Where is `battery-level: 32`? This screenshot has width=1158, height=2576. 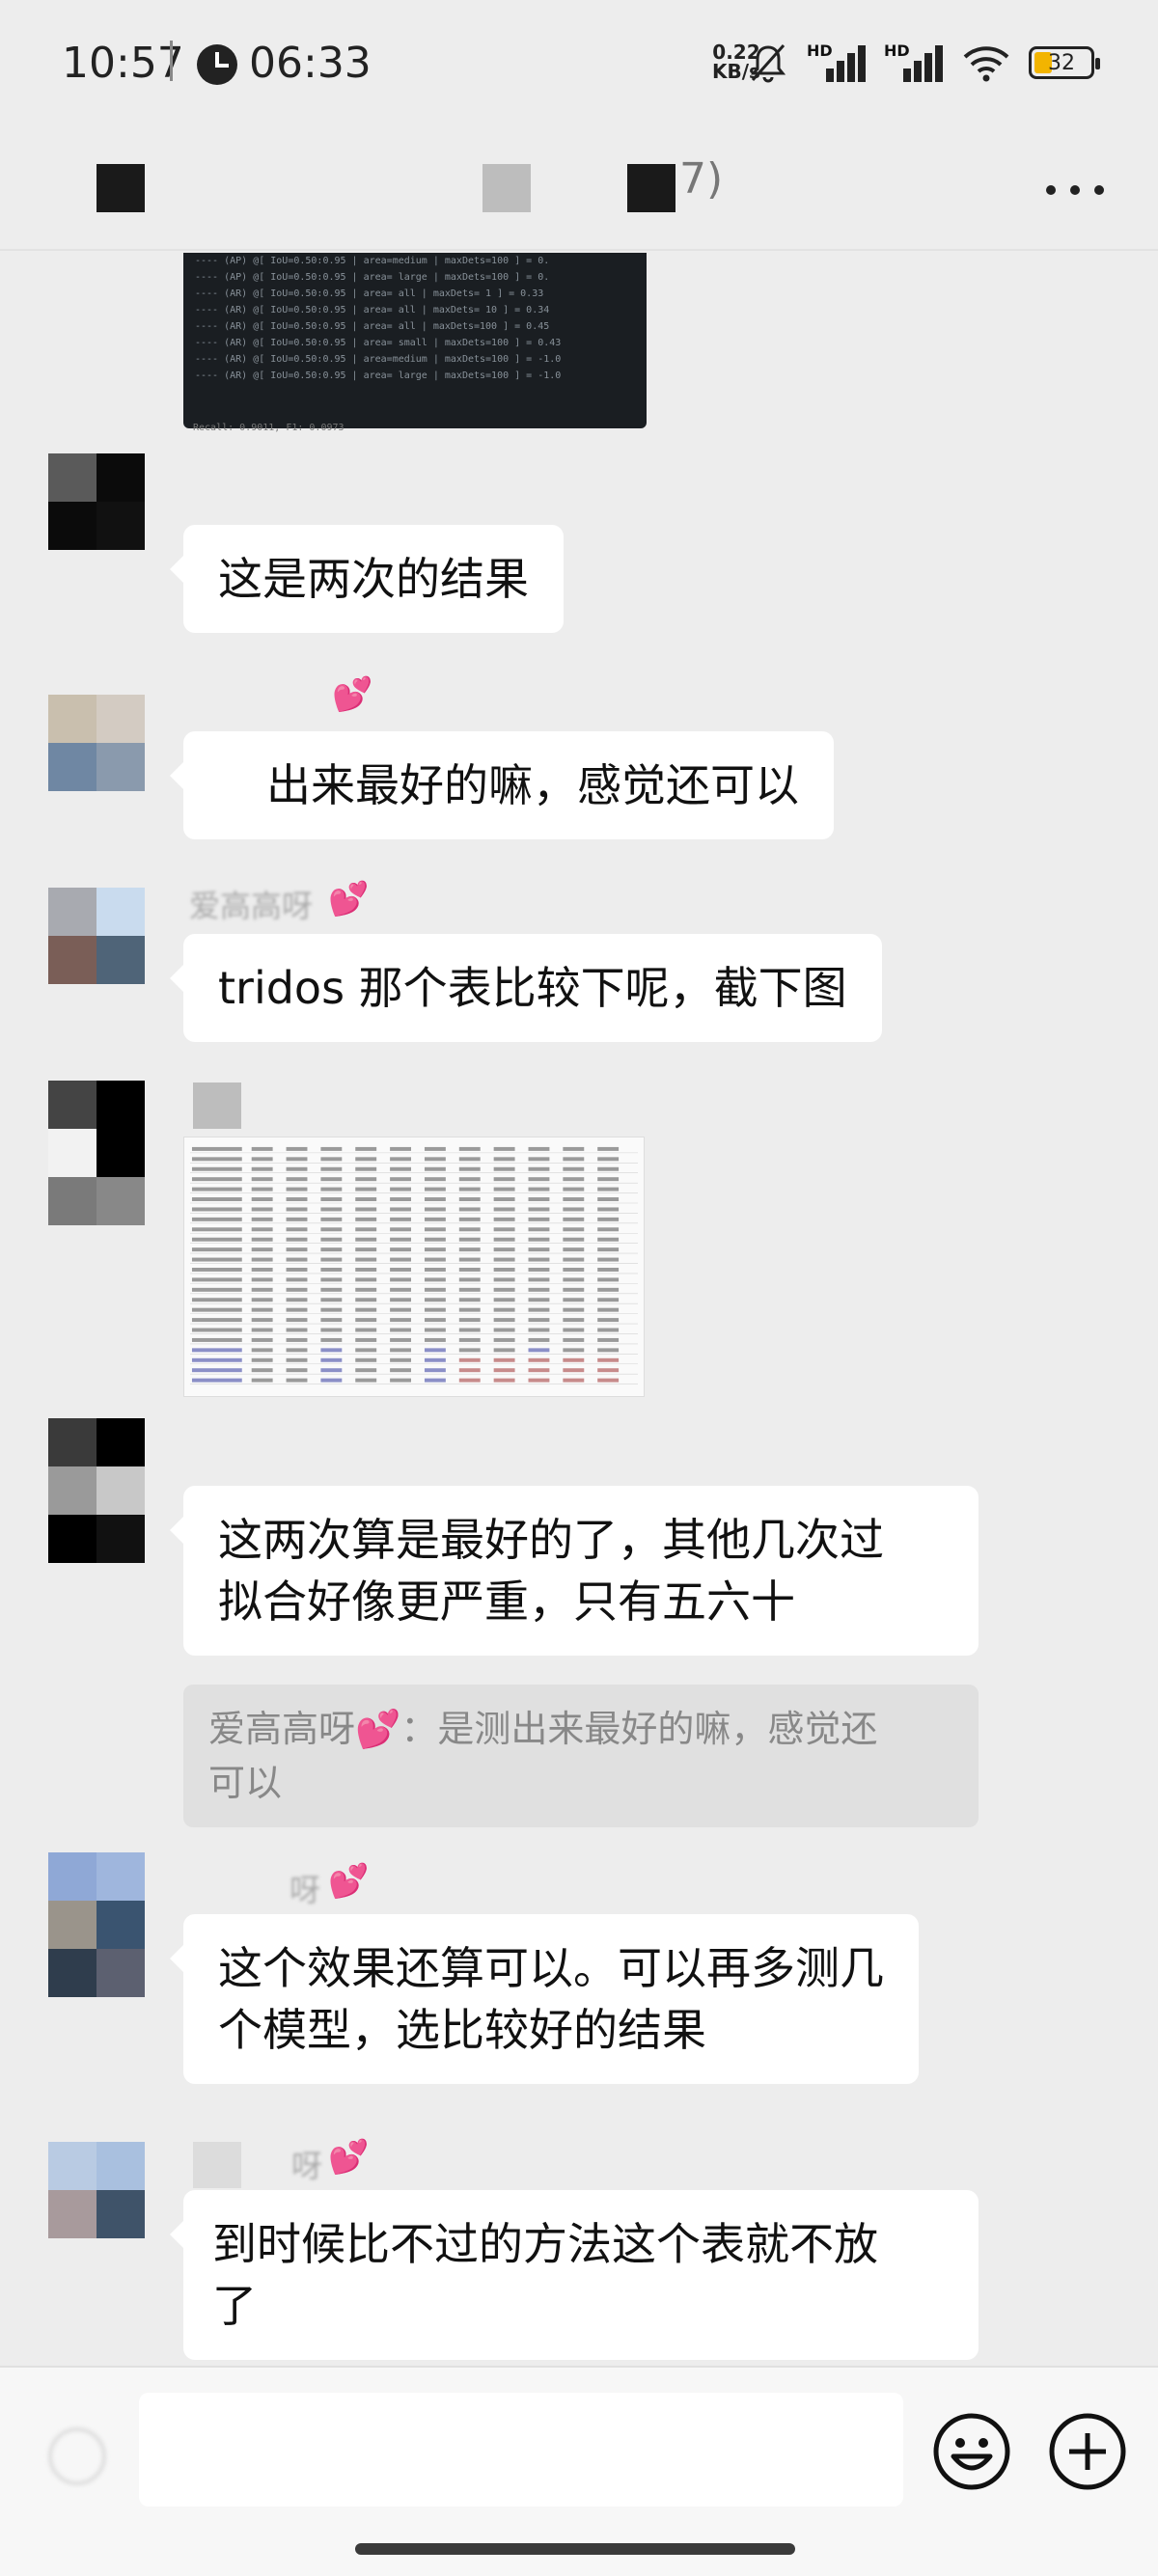
battery-level: 32 is located at coordinates (1061, 63).